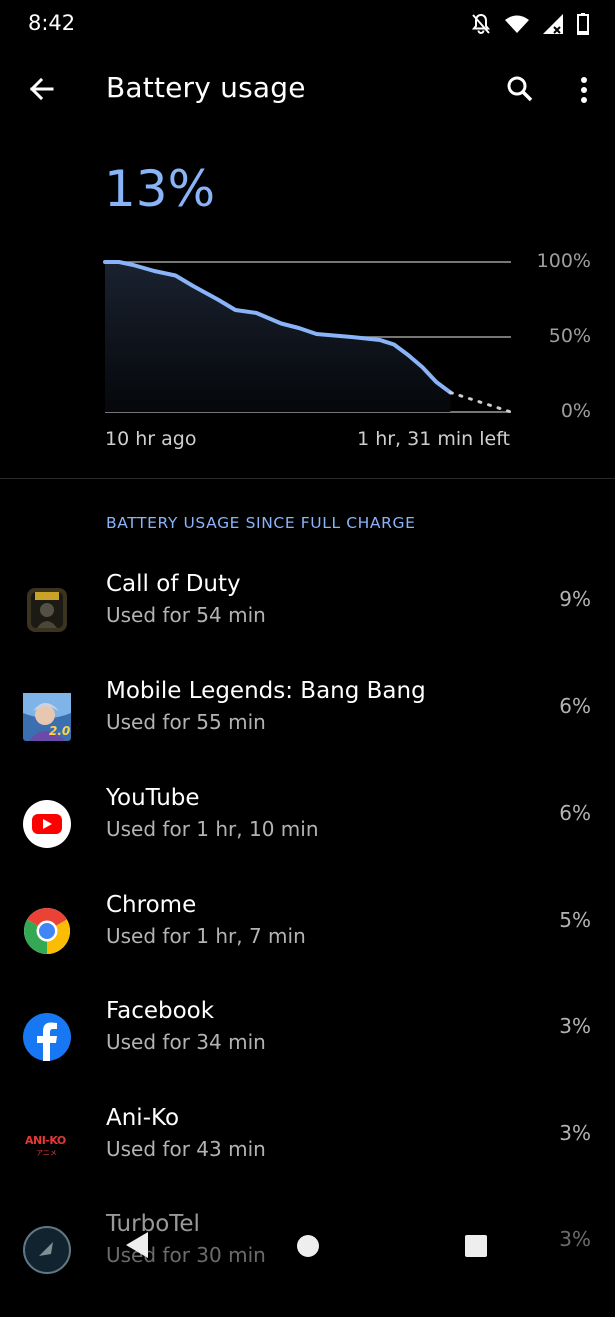 The image size is (615, 1317). Describe the element at coordinates (45, 1140) in the screenshot. I see `ani-ko-logo-text: ANI-KO` at that location.